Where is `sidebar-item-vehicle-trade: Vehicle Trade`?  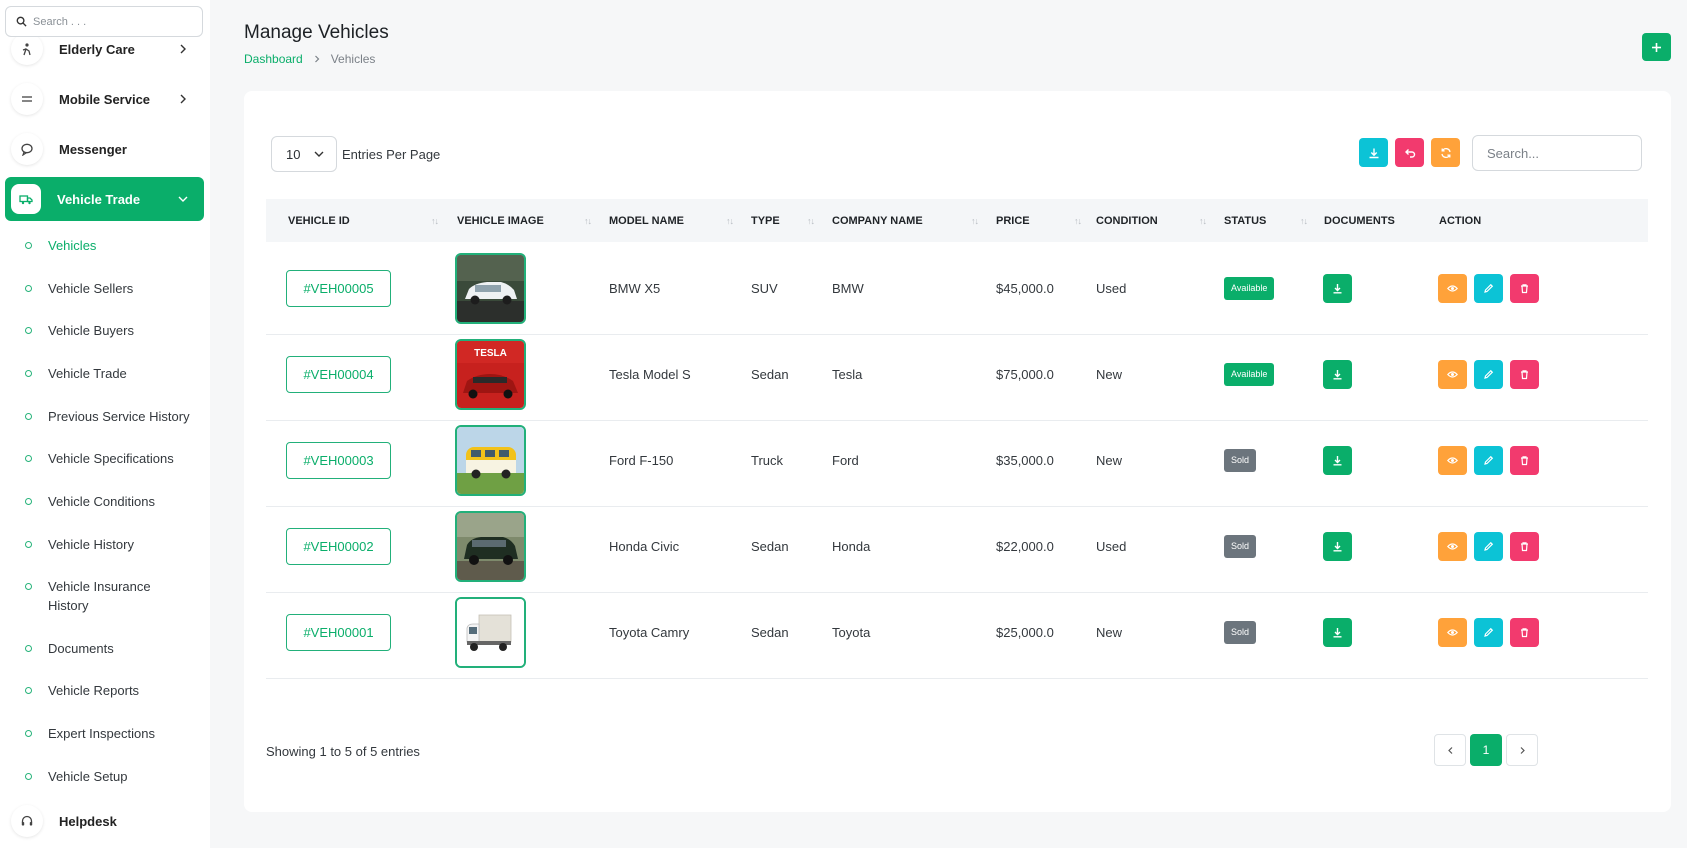
sidebar-item-vehicle-trade: Vehicle Trade is located at coordinates (104, 199).